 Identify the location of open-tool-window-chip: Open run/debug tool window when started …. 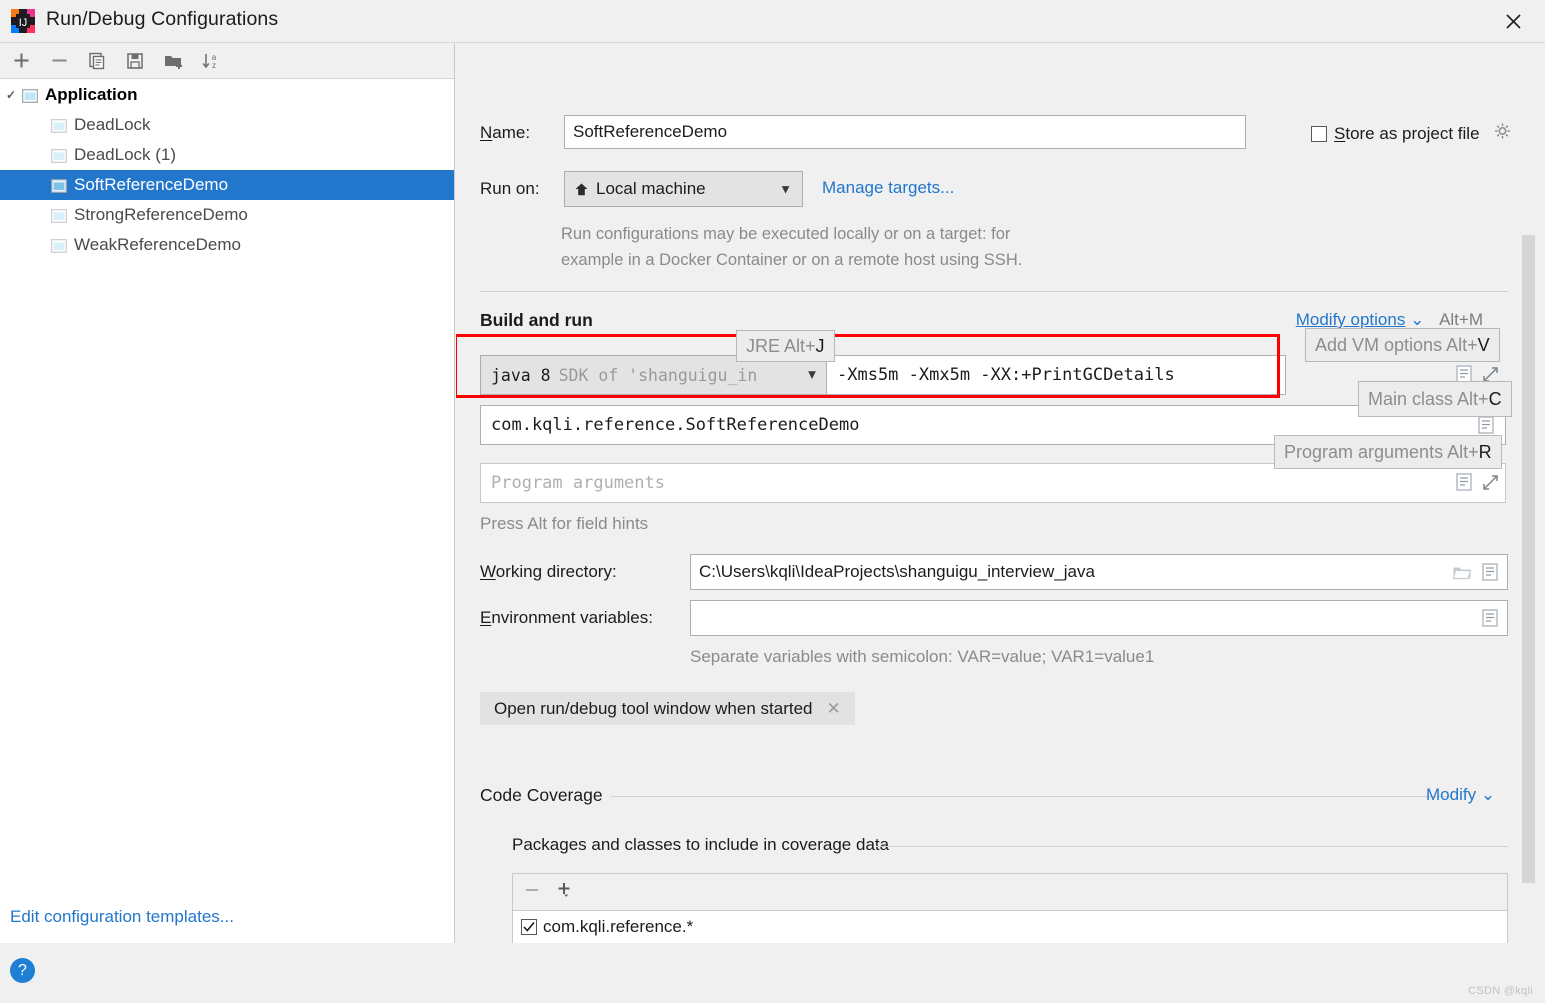
(667, 708).